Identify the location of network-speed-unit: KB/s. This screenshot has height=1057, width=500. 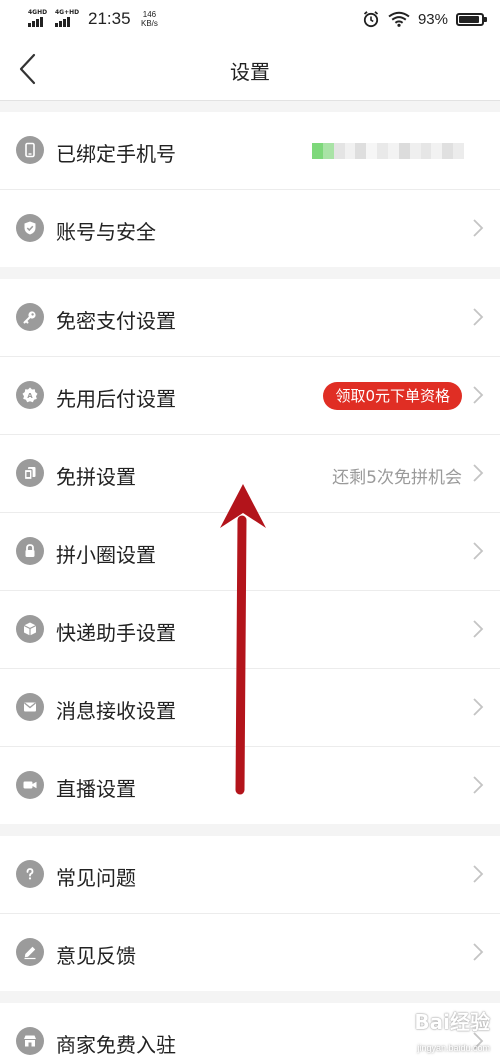
(149, 23).